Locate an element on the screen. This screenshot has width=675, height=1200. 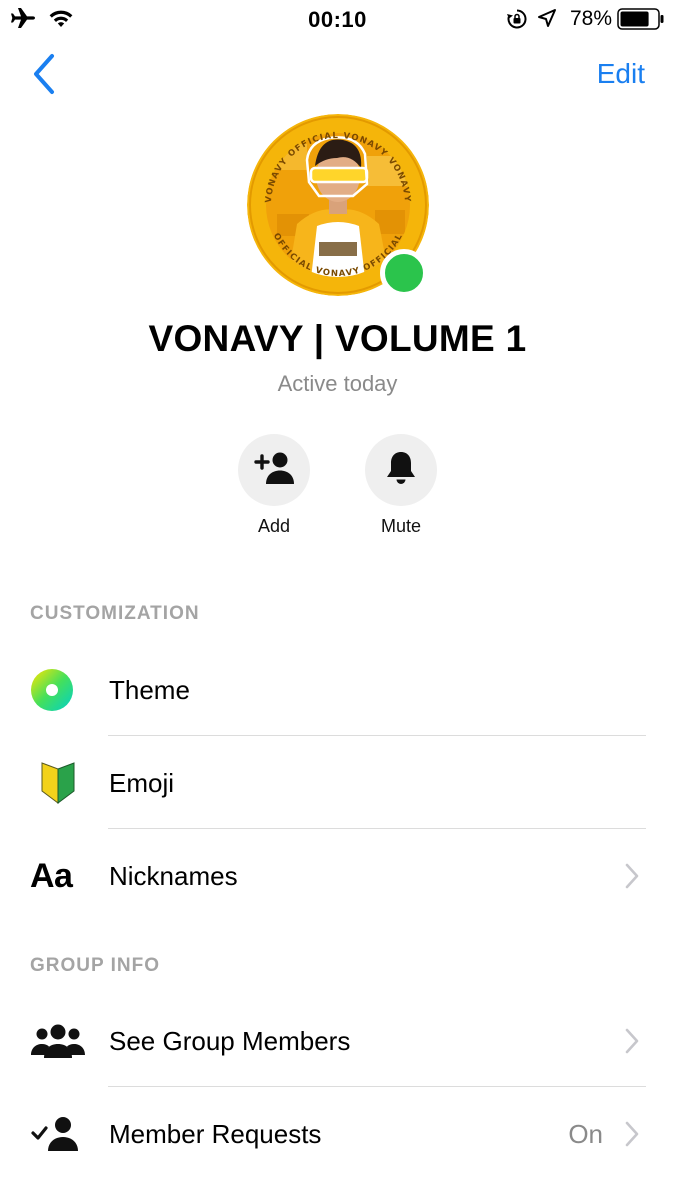
location-icon is located at coordinates (547, 20).